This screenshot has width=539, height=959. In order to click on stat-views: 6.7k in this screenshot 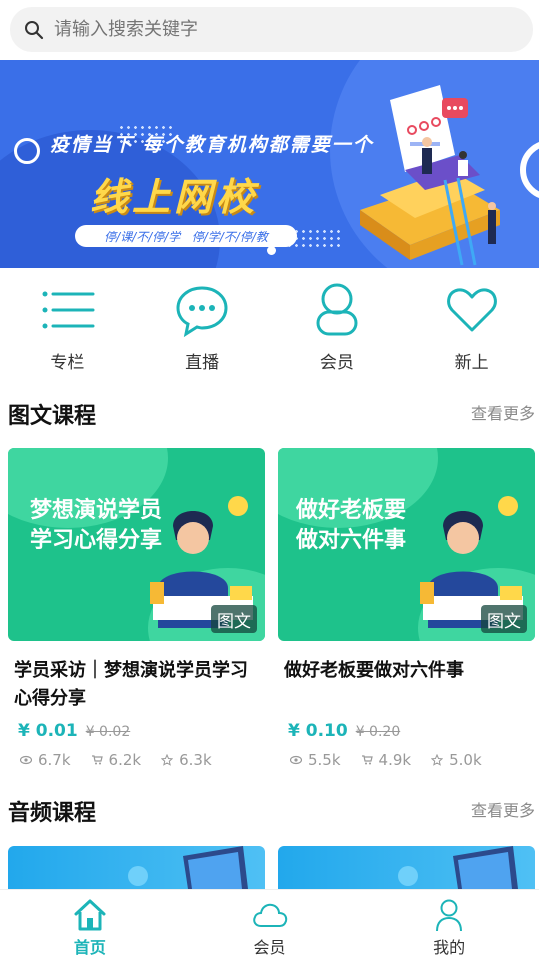, I will do `click(45, 760)`.